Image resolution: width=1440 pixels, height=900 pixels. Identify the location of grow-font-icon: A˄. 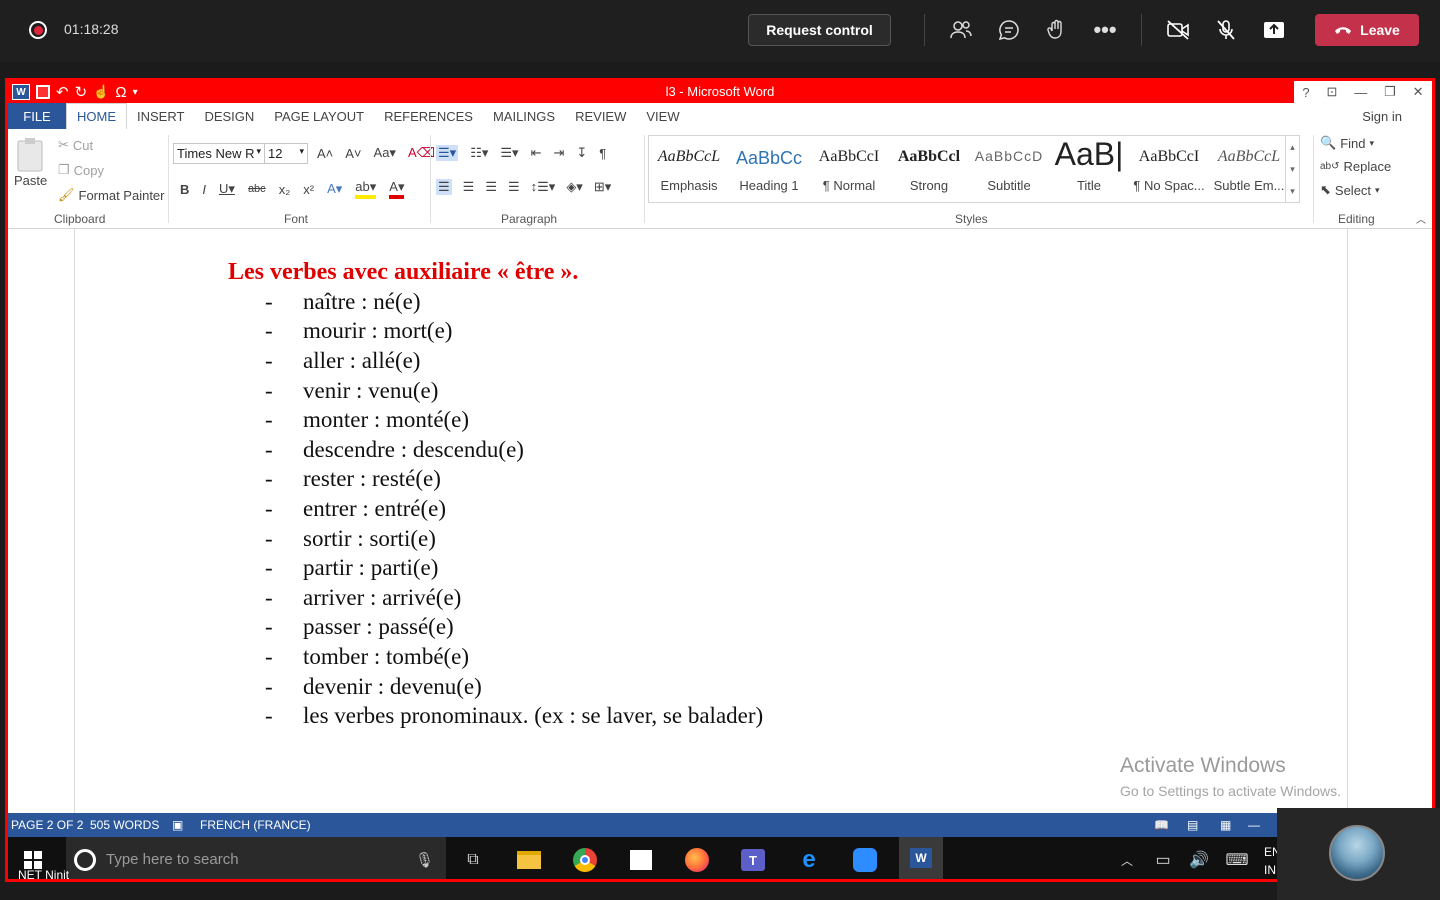
(325, 153).